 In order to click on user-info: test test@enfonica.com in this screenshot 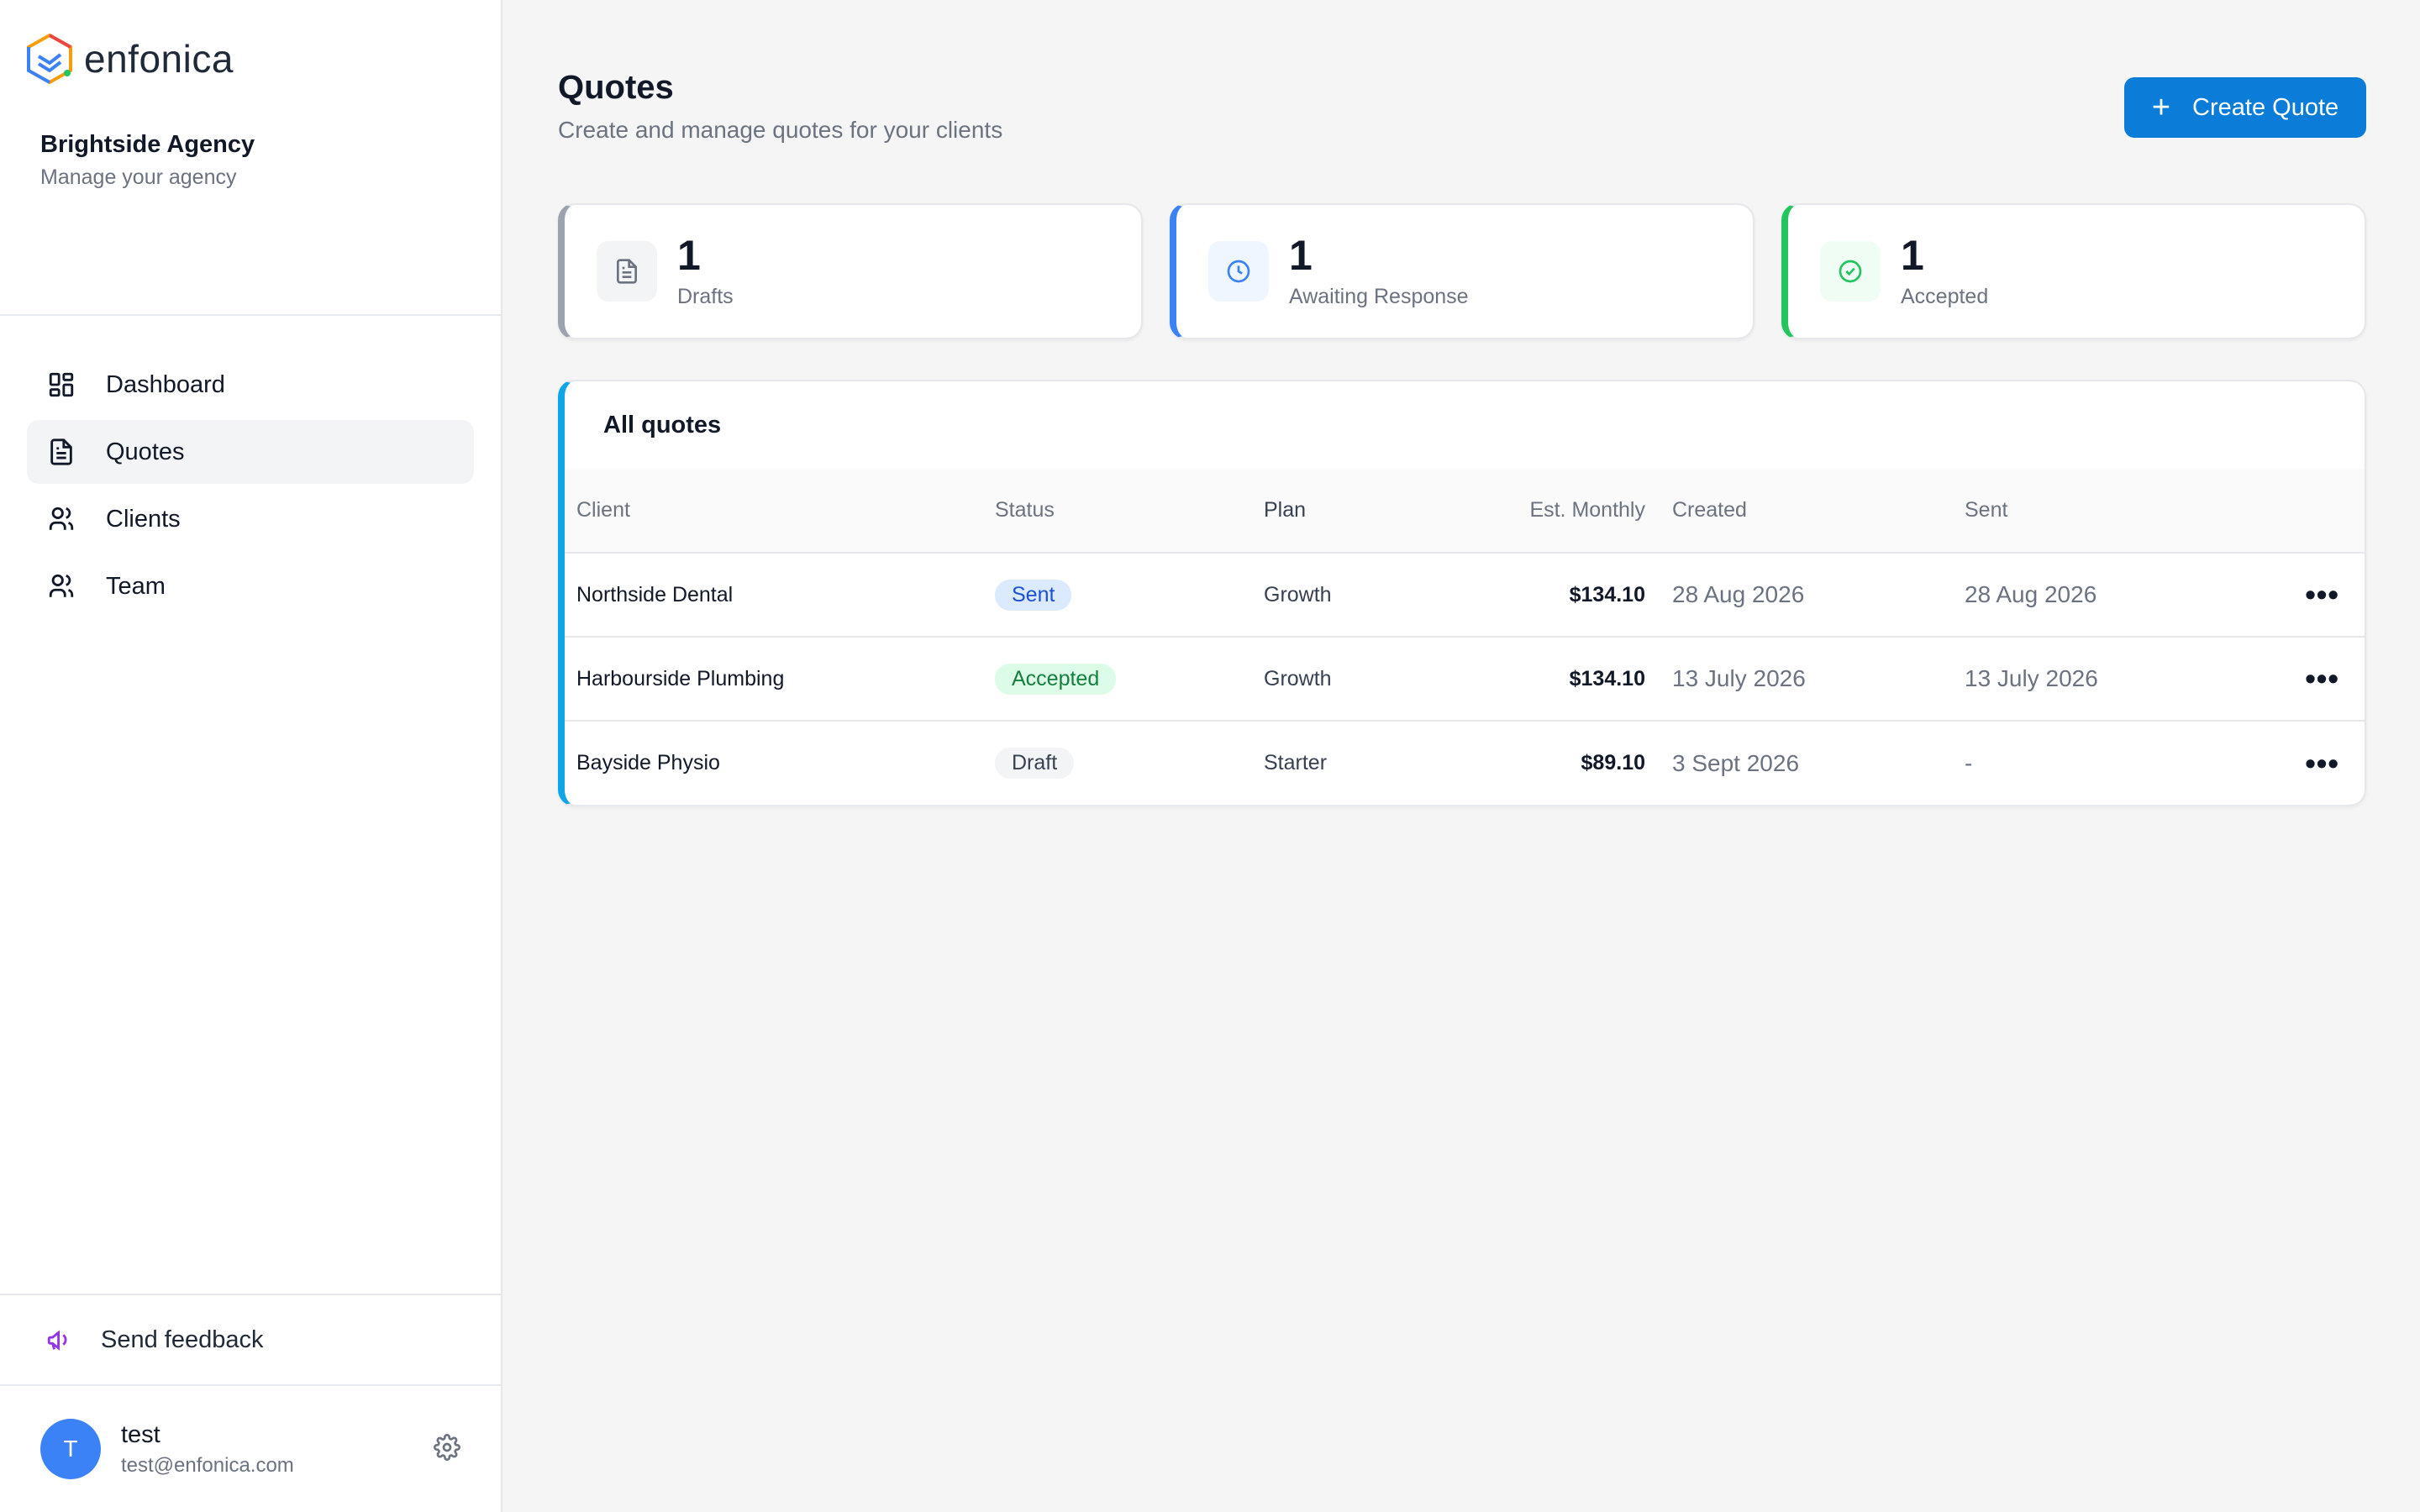, I will do `click(277, 1449)`.